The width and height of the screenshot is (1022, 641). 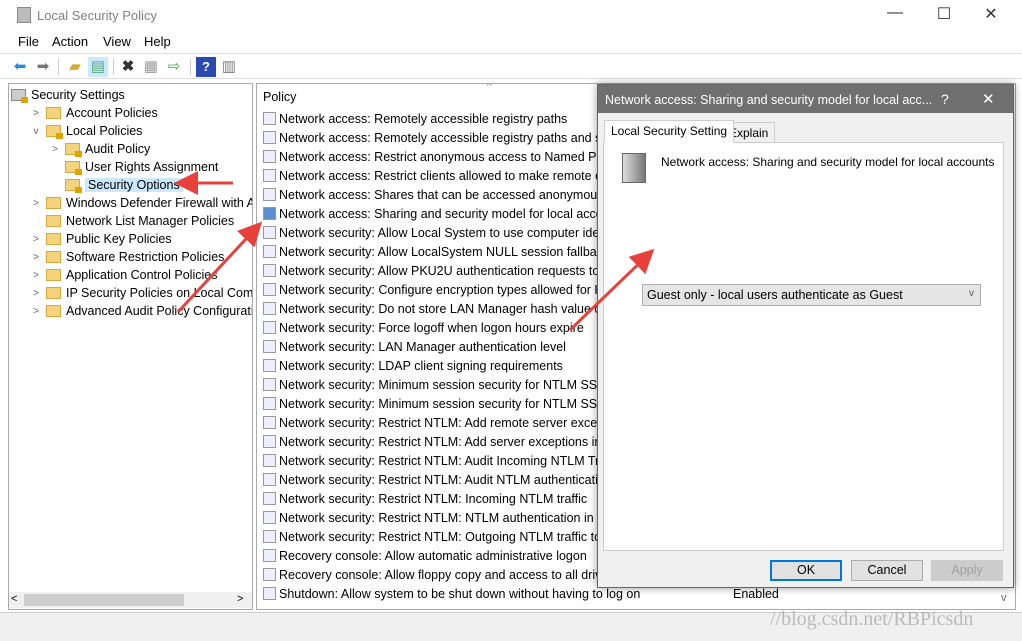 I want to click on arrow-to-policy-row, so click(x=219, y=267).